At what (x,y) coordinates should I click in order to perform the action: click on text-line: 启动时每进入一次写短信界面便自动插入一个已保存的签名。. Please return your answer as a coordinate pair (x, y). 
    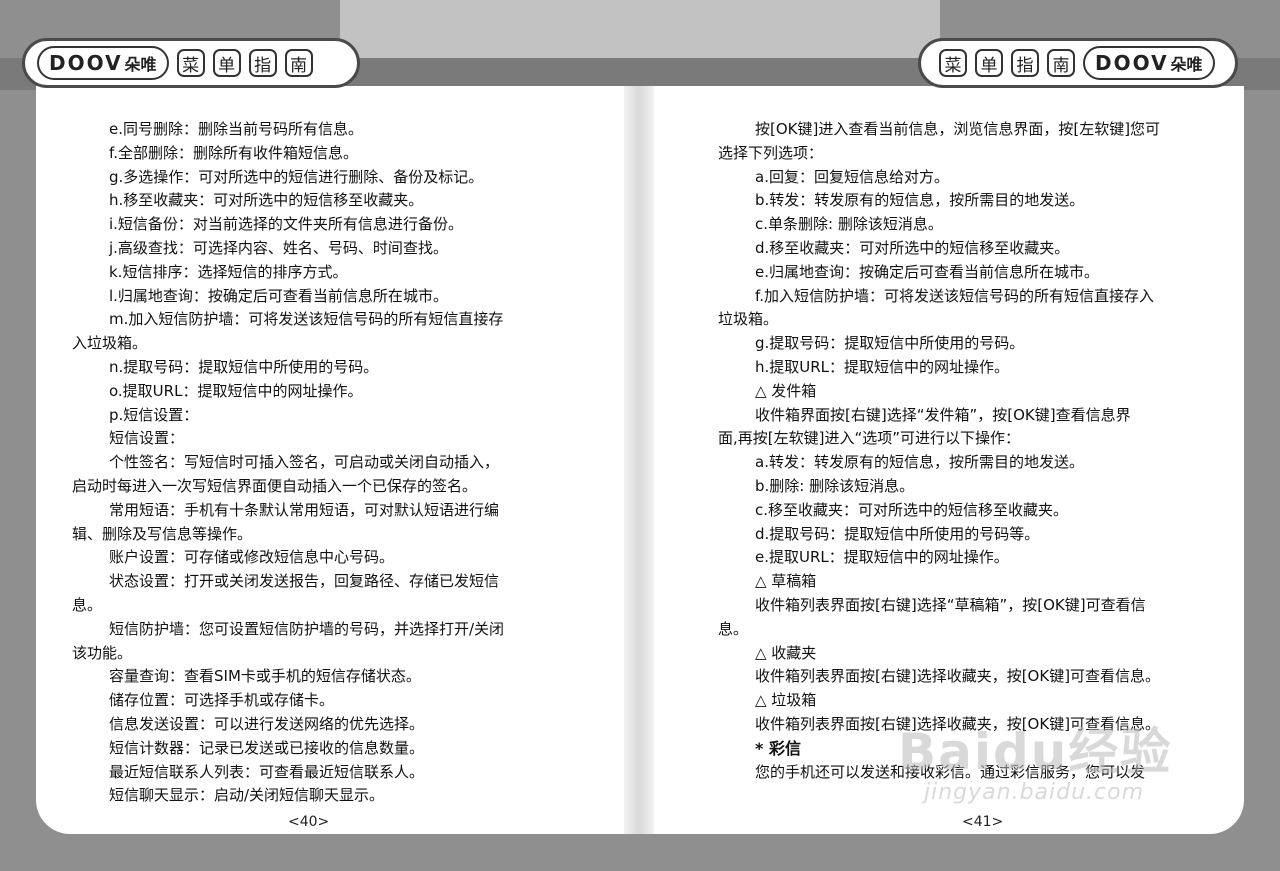
    Looking at the image, I should click on (275, 485).